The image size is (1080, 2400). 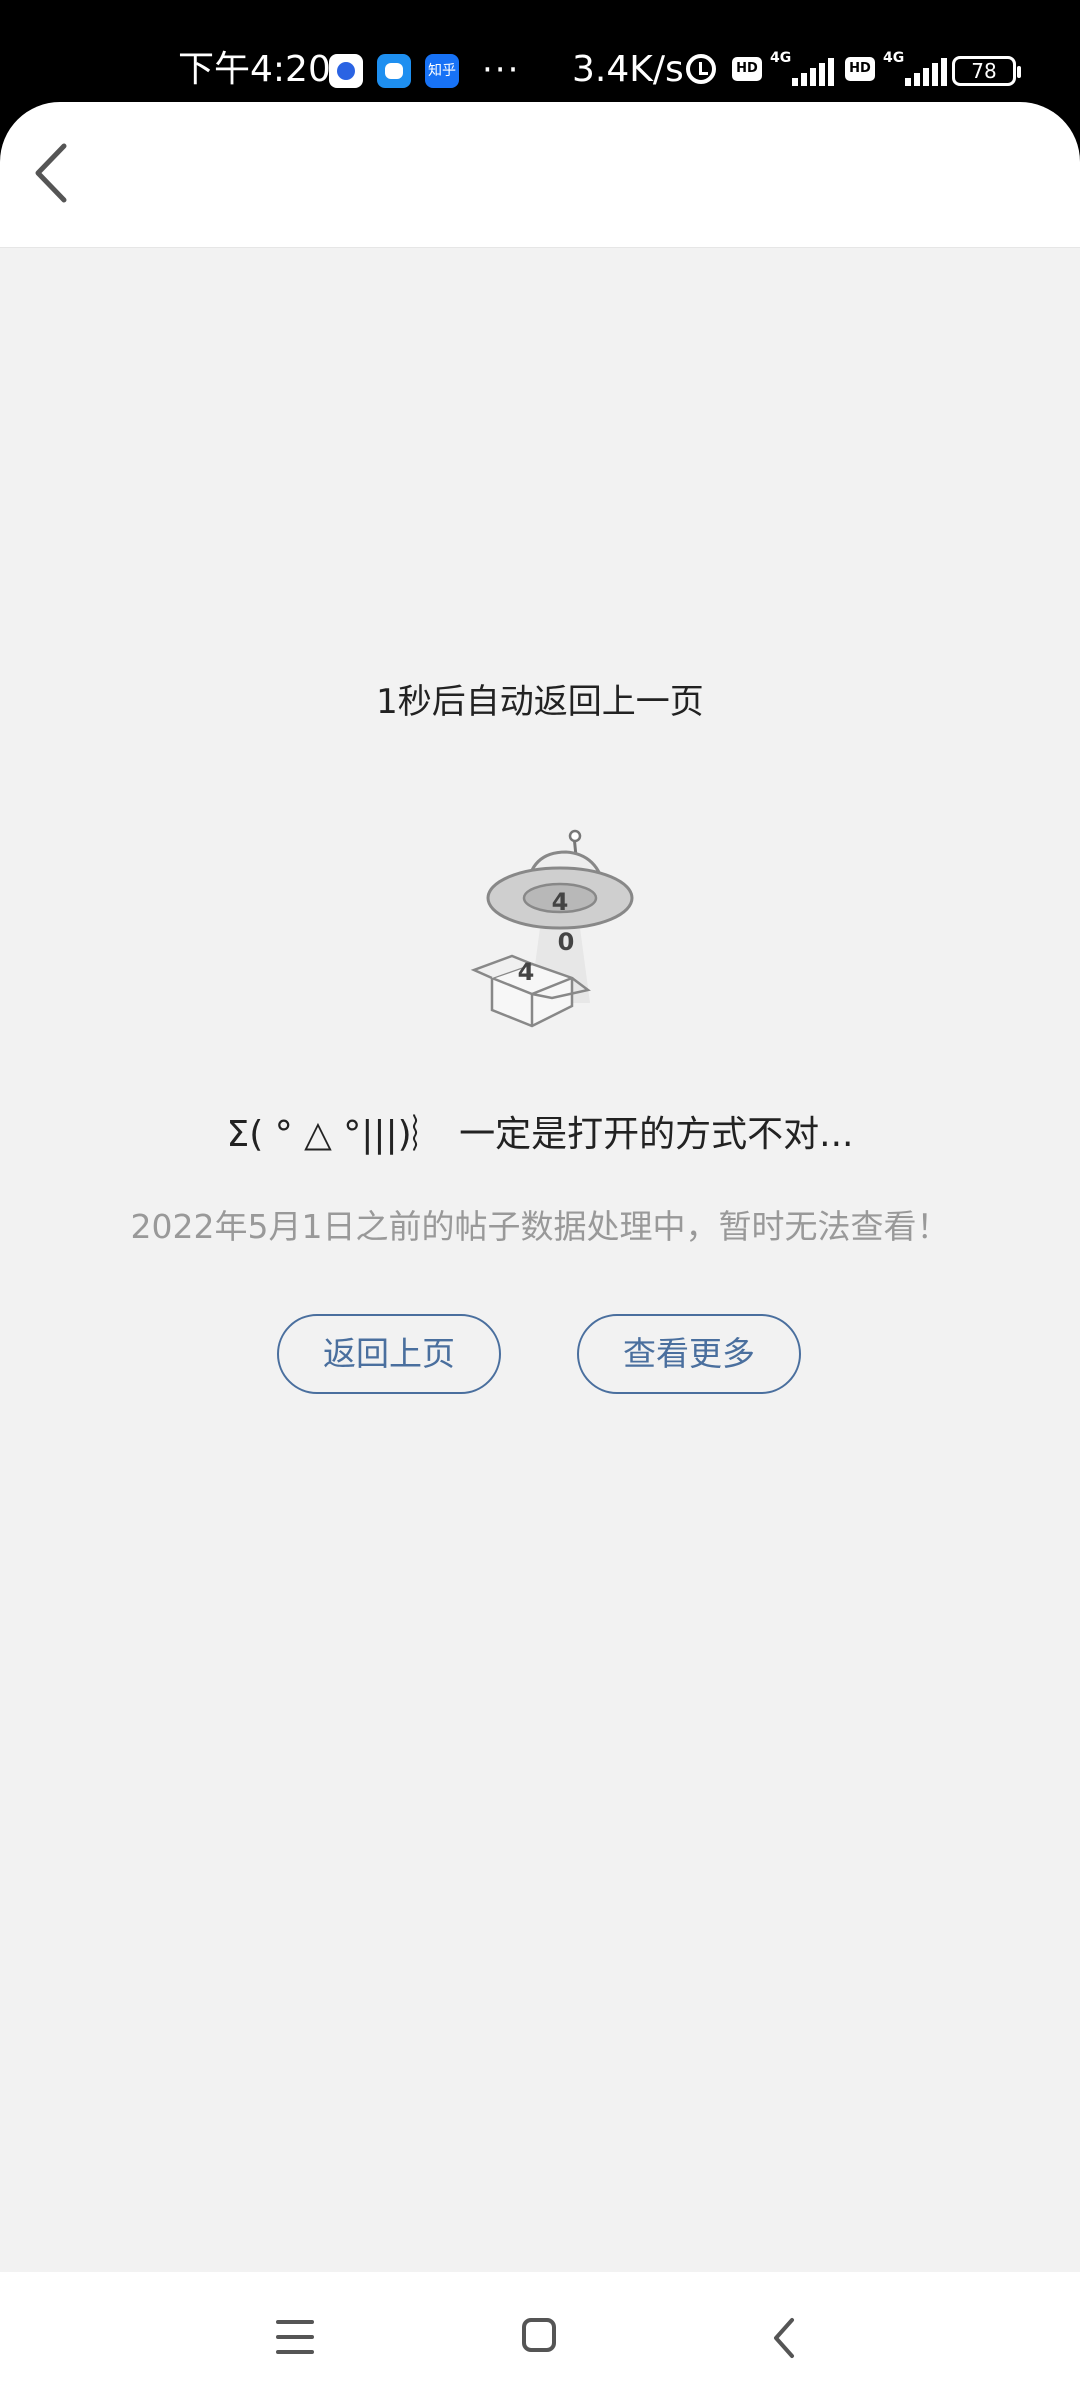 I want to click on error-description: 2022年5月1日之前的帖子数据处理中，暂时无法查看！, so click(x=540, y=1226).